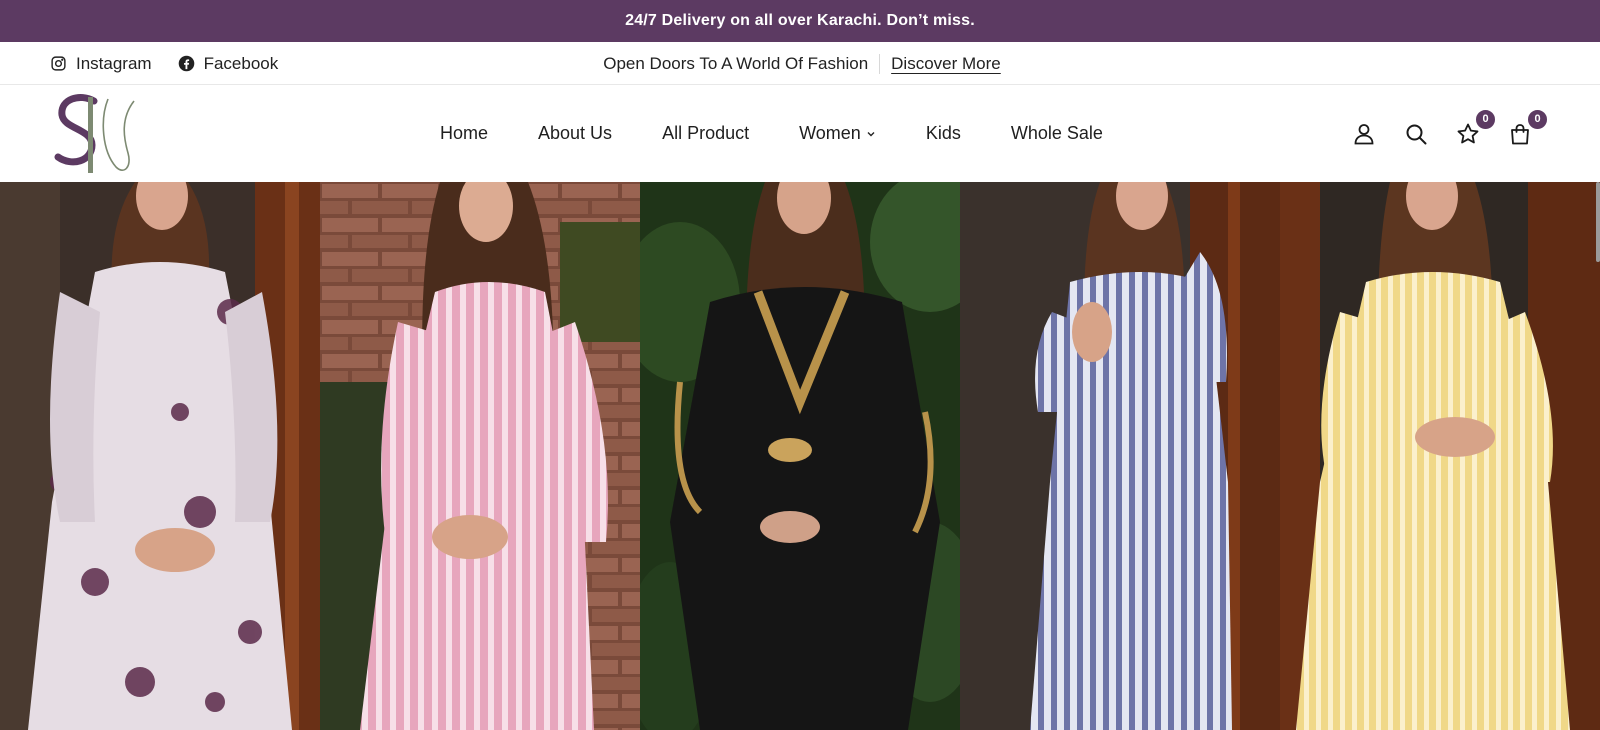 The width and height of the screenshot is (1600, 730). I want to click on nav-women: Women, so click(837, 133).